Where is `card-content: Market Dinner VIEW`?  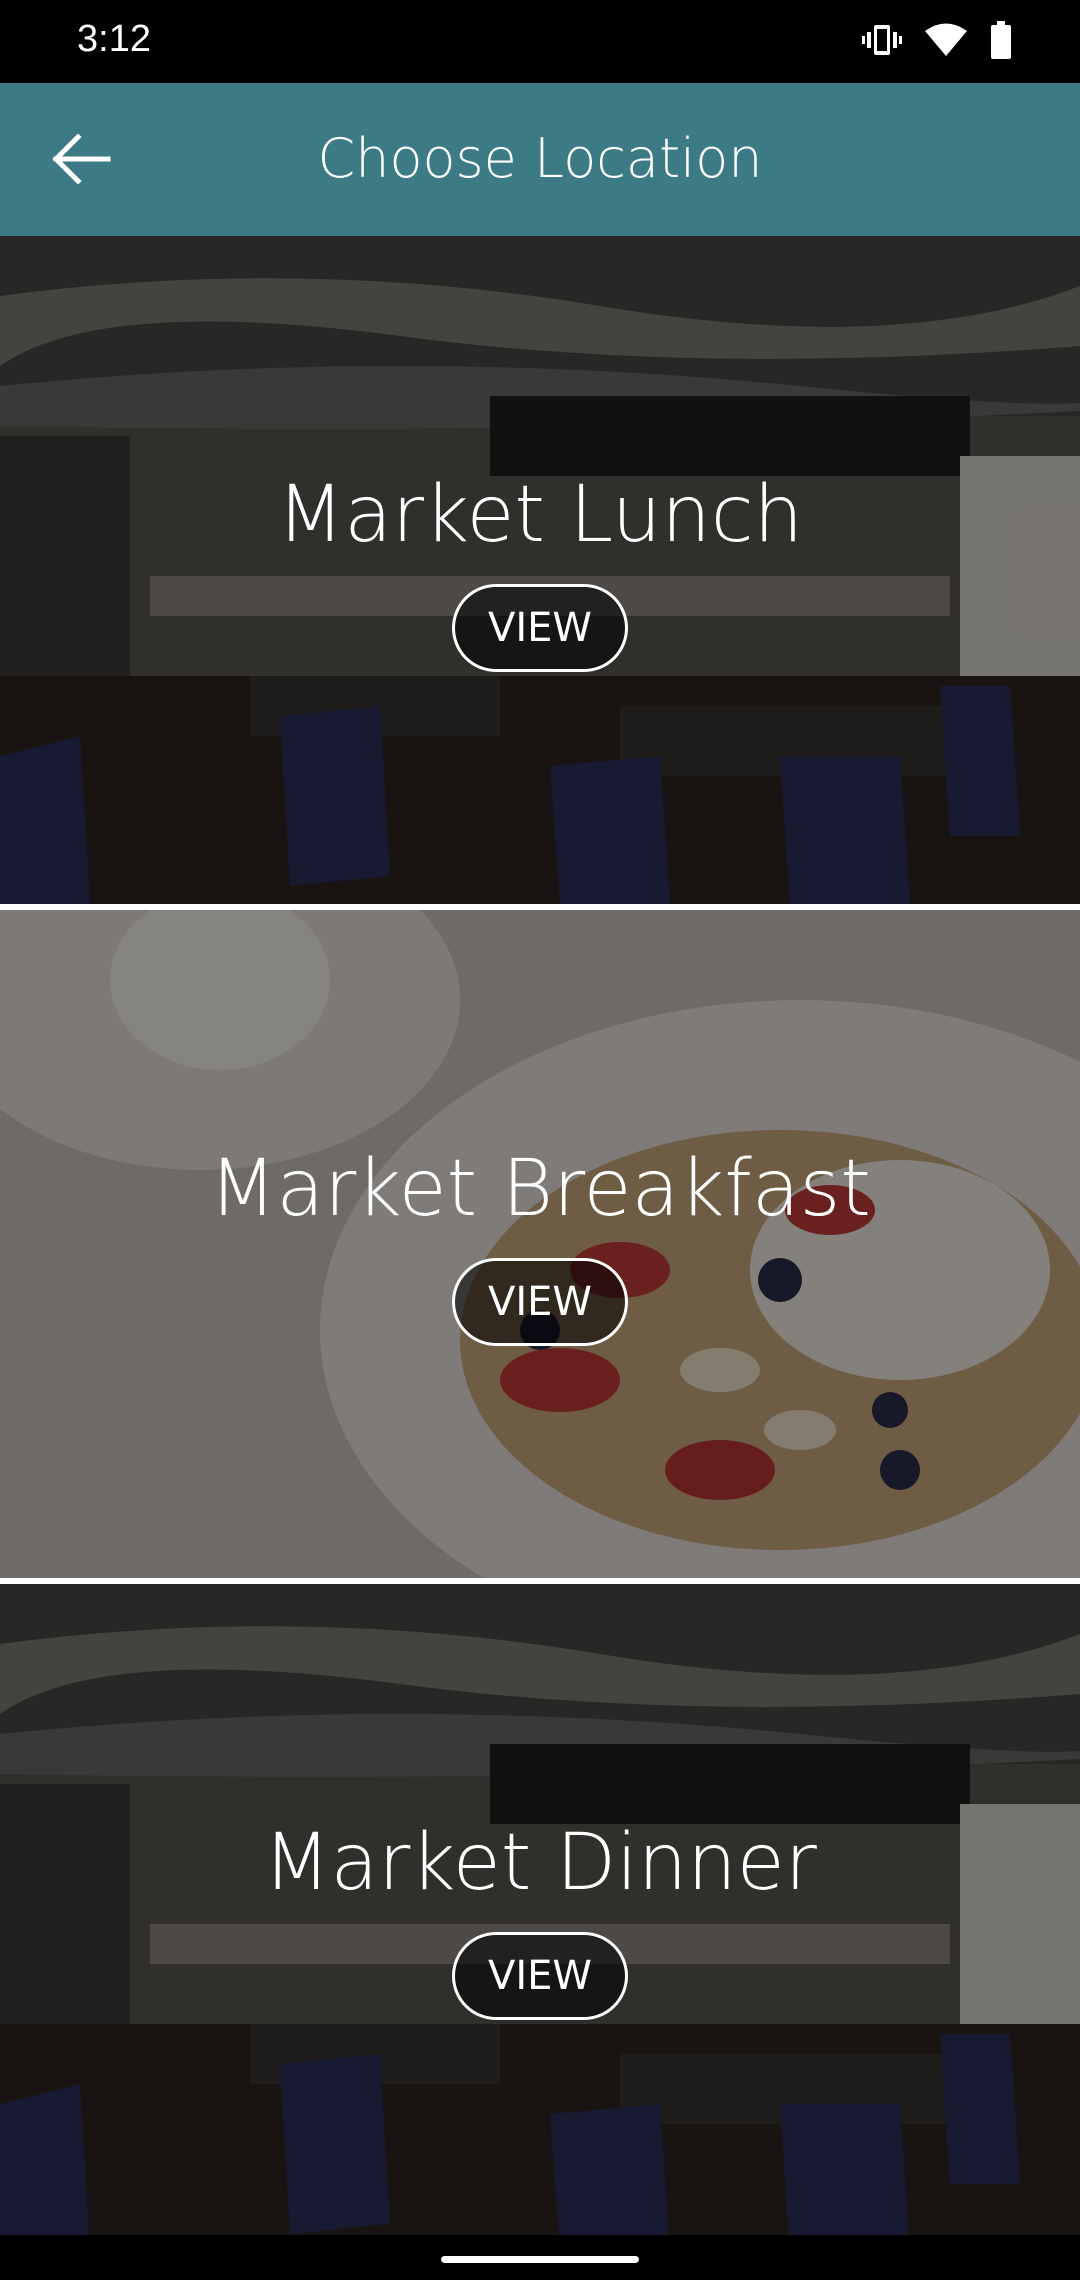
card-content: Market Dinner VIEW is located at coordinates (540, 1922).